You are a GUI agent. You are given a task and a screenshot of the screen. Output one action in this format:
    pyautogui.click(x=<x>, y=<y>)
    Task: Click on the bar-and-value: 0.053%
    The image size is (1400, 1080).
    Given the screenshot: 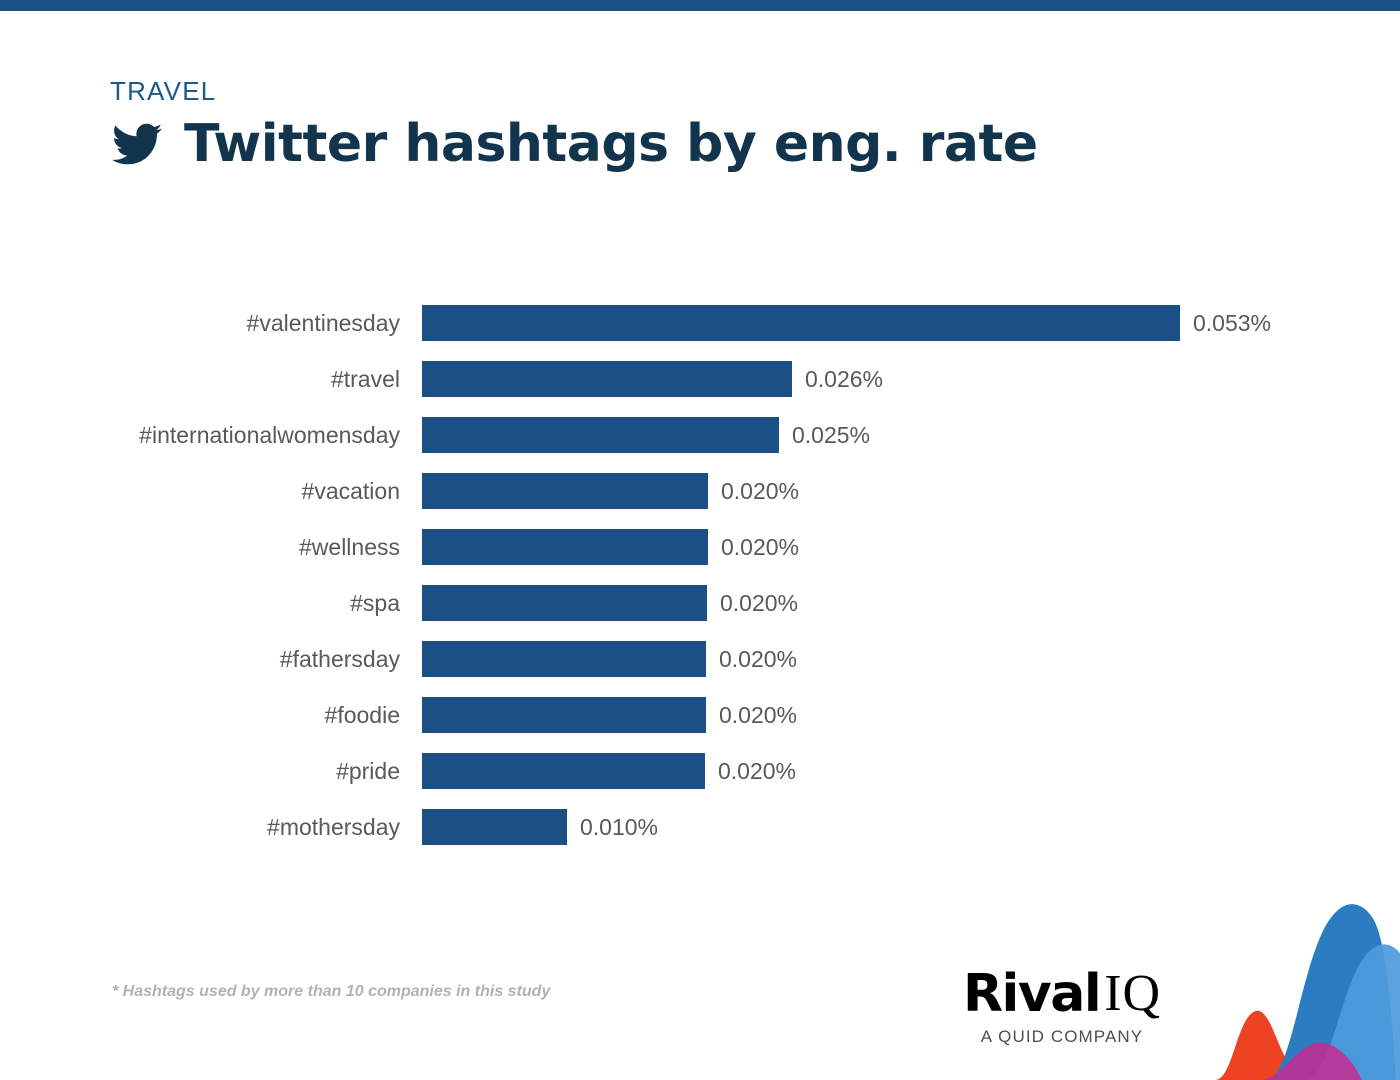 What is the action you would take?
    pyautogui.click(x=846, y=323)
    